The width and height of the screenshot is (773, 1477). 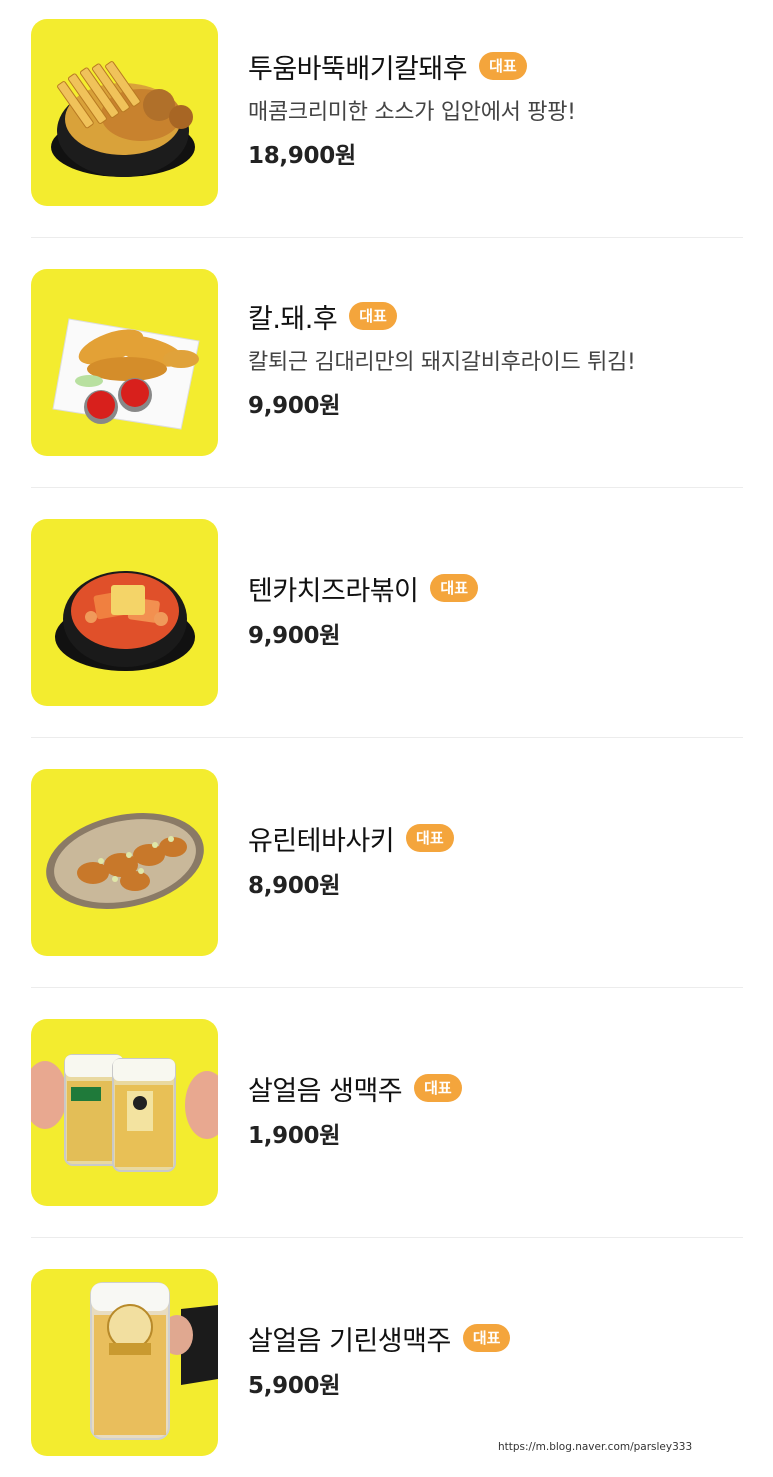 I want to click on menu-item-info: 투움바뚝배기칼돼후 대표 매콤크리미한 소스가 입안에서 팡팡! 18,900원, so click(x=412, y=109).